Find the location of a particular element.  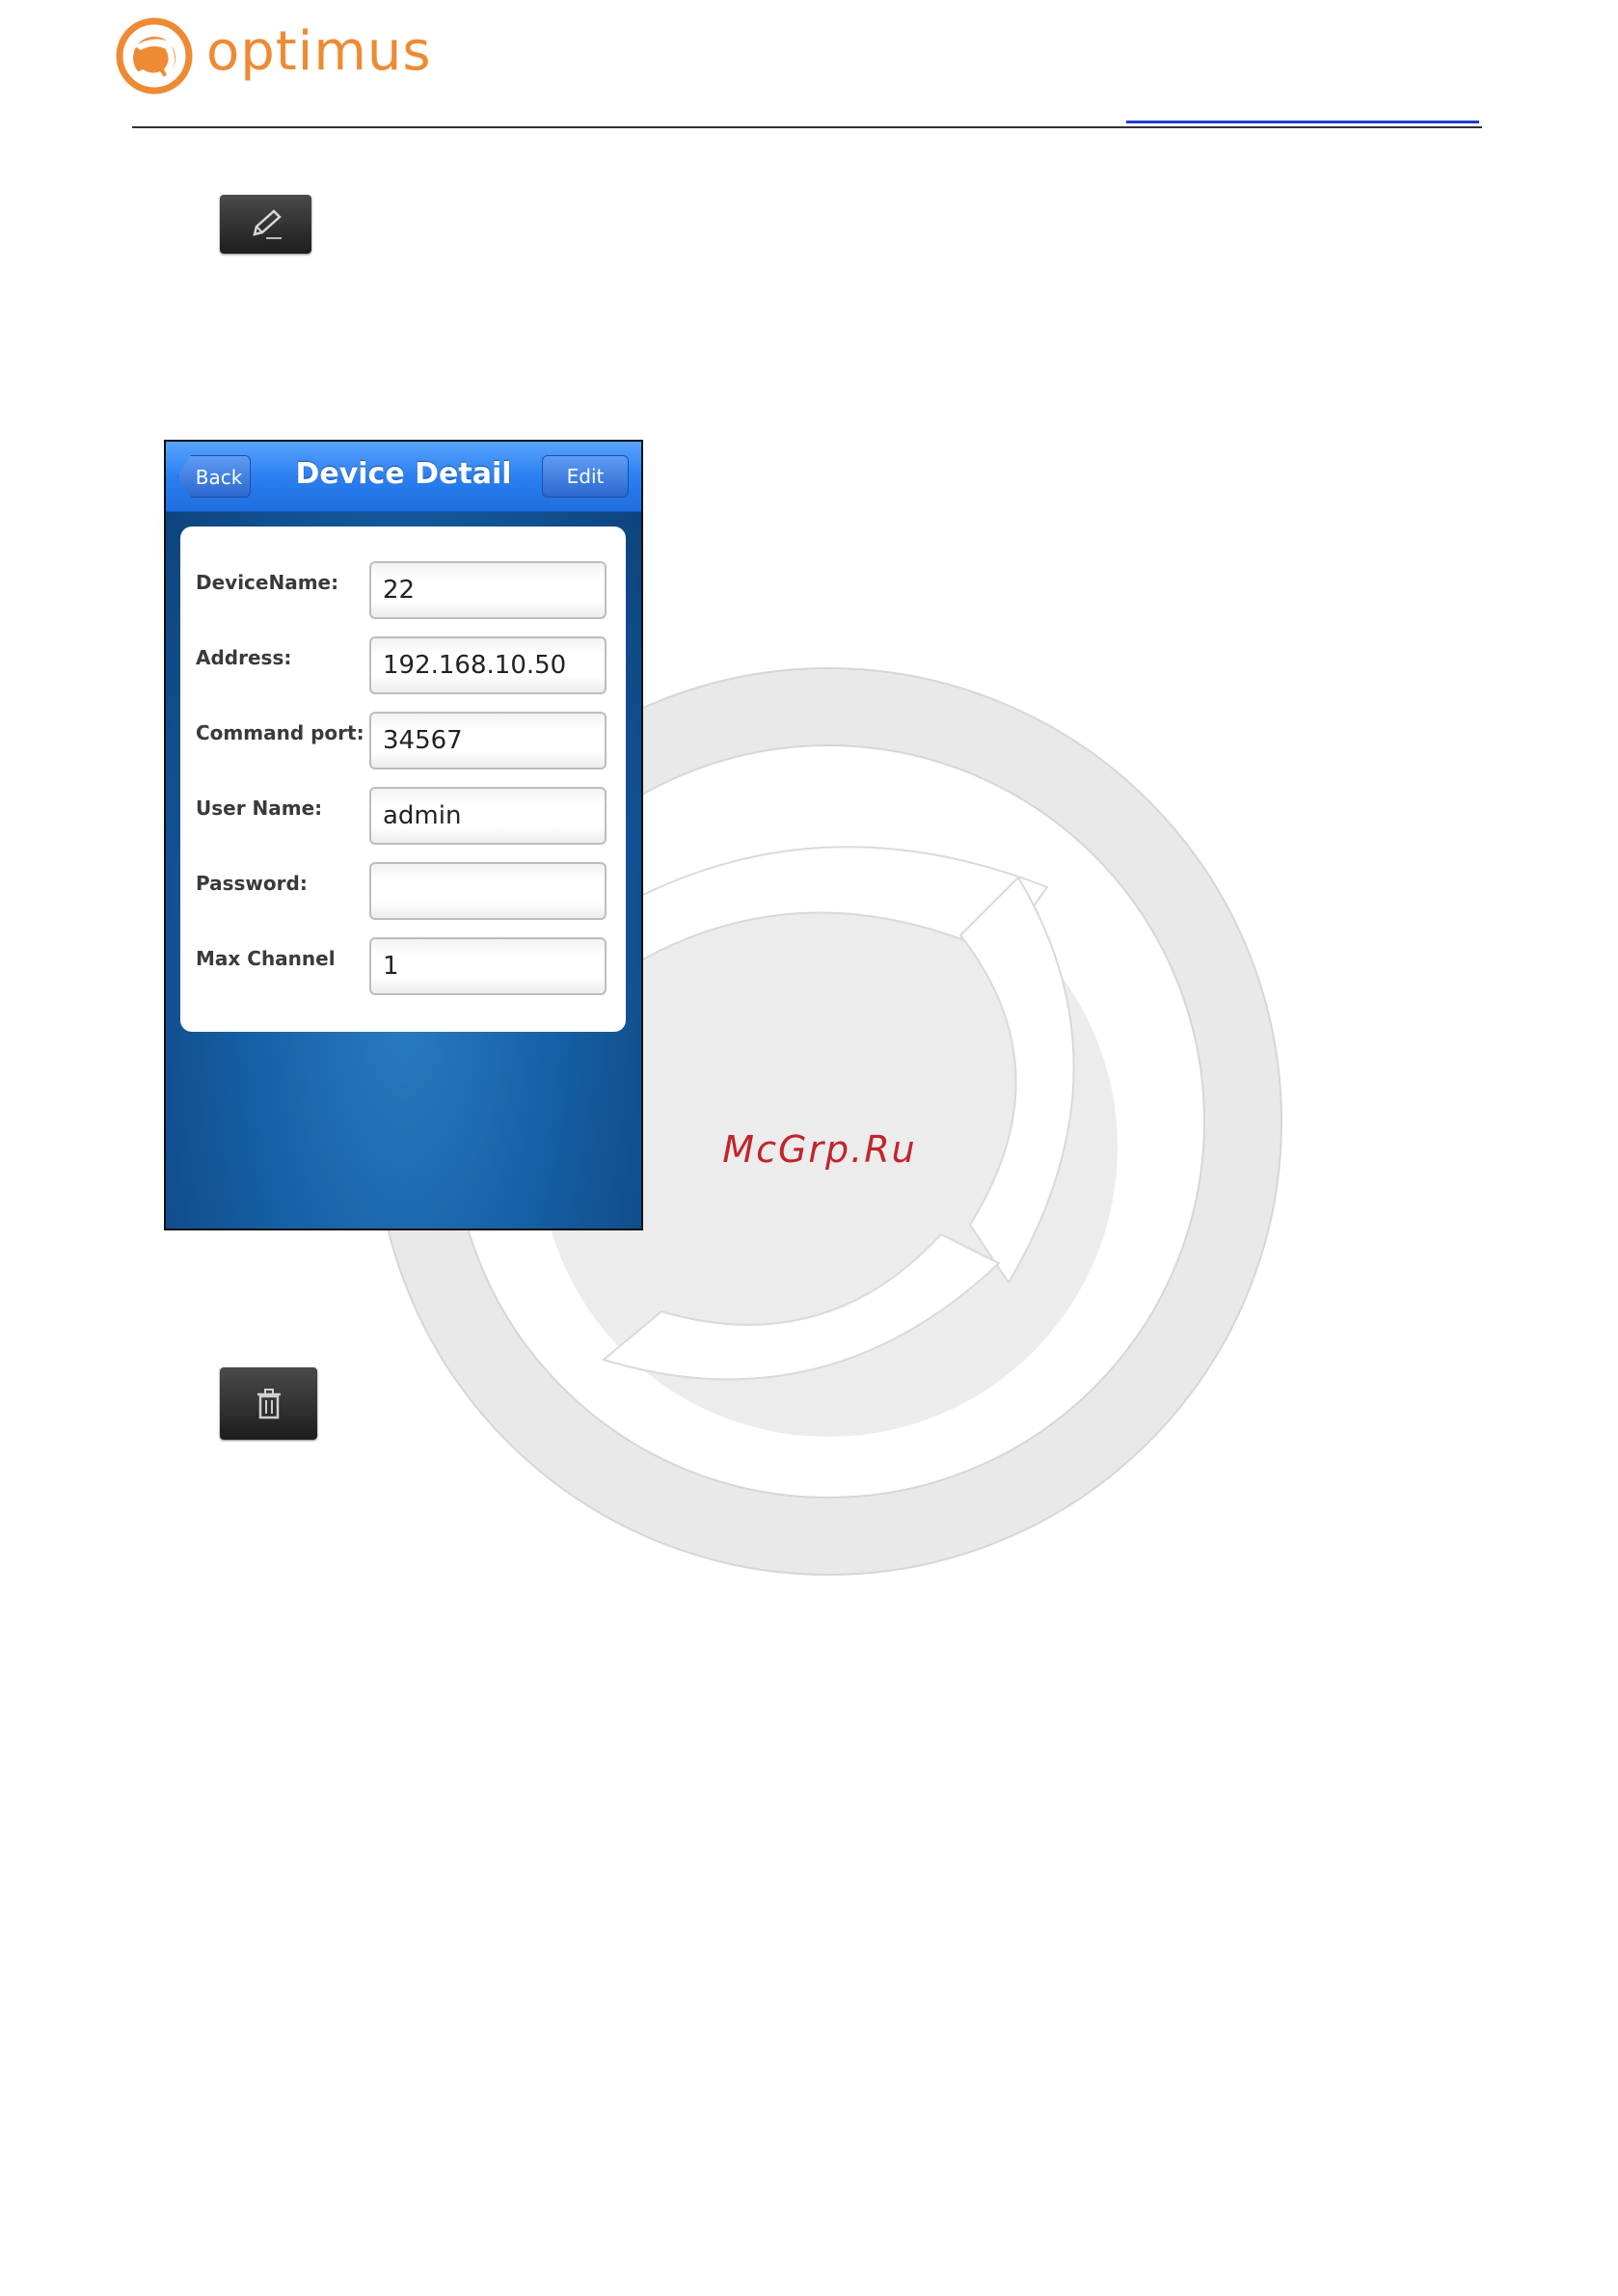

edit-nav-button: Edit is located at coordinates (586, 476).